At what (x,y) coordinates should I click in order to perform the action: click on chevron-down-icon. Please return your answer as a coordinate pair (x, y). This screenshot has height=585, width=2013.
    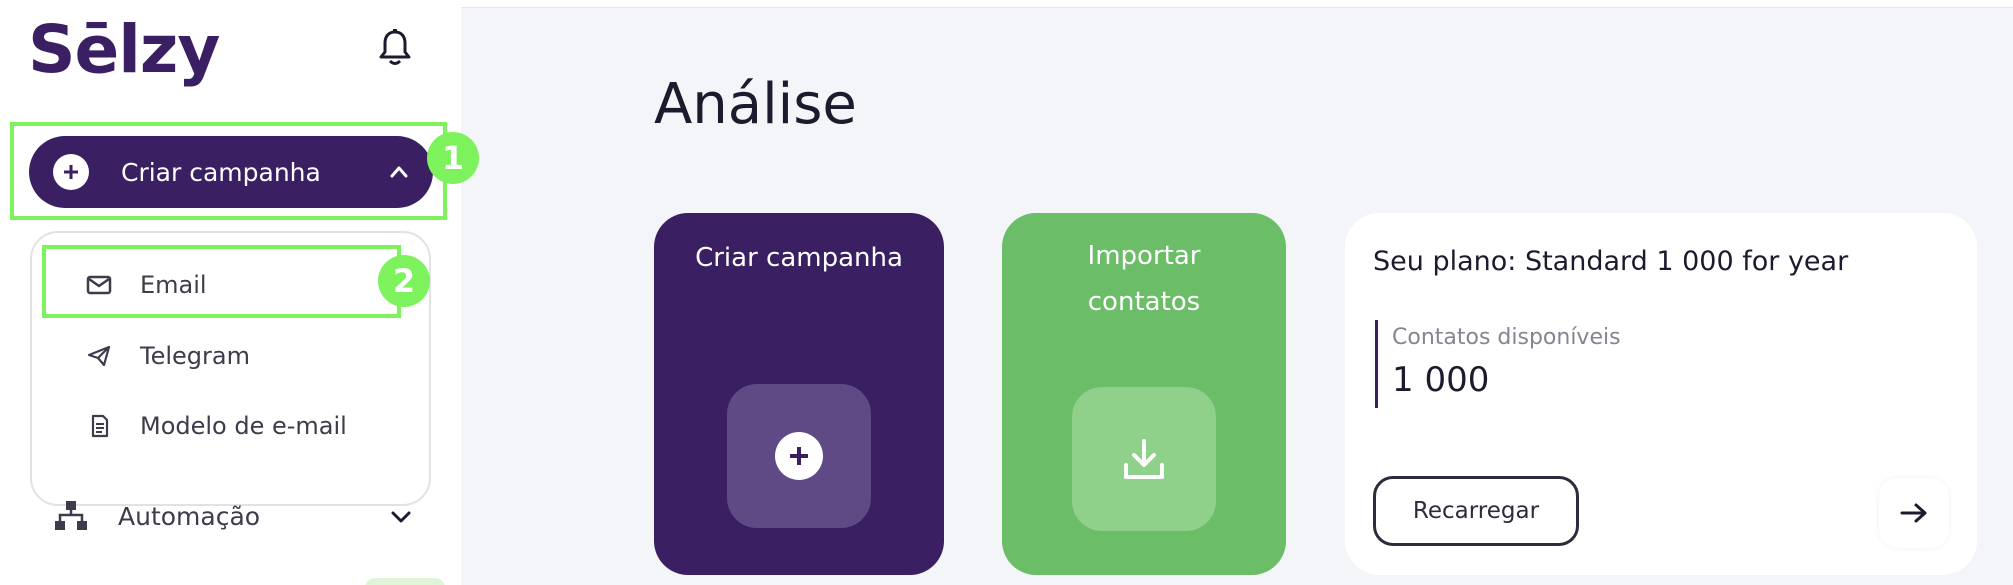
    Looking at the image, I should click on (401, 517).